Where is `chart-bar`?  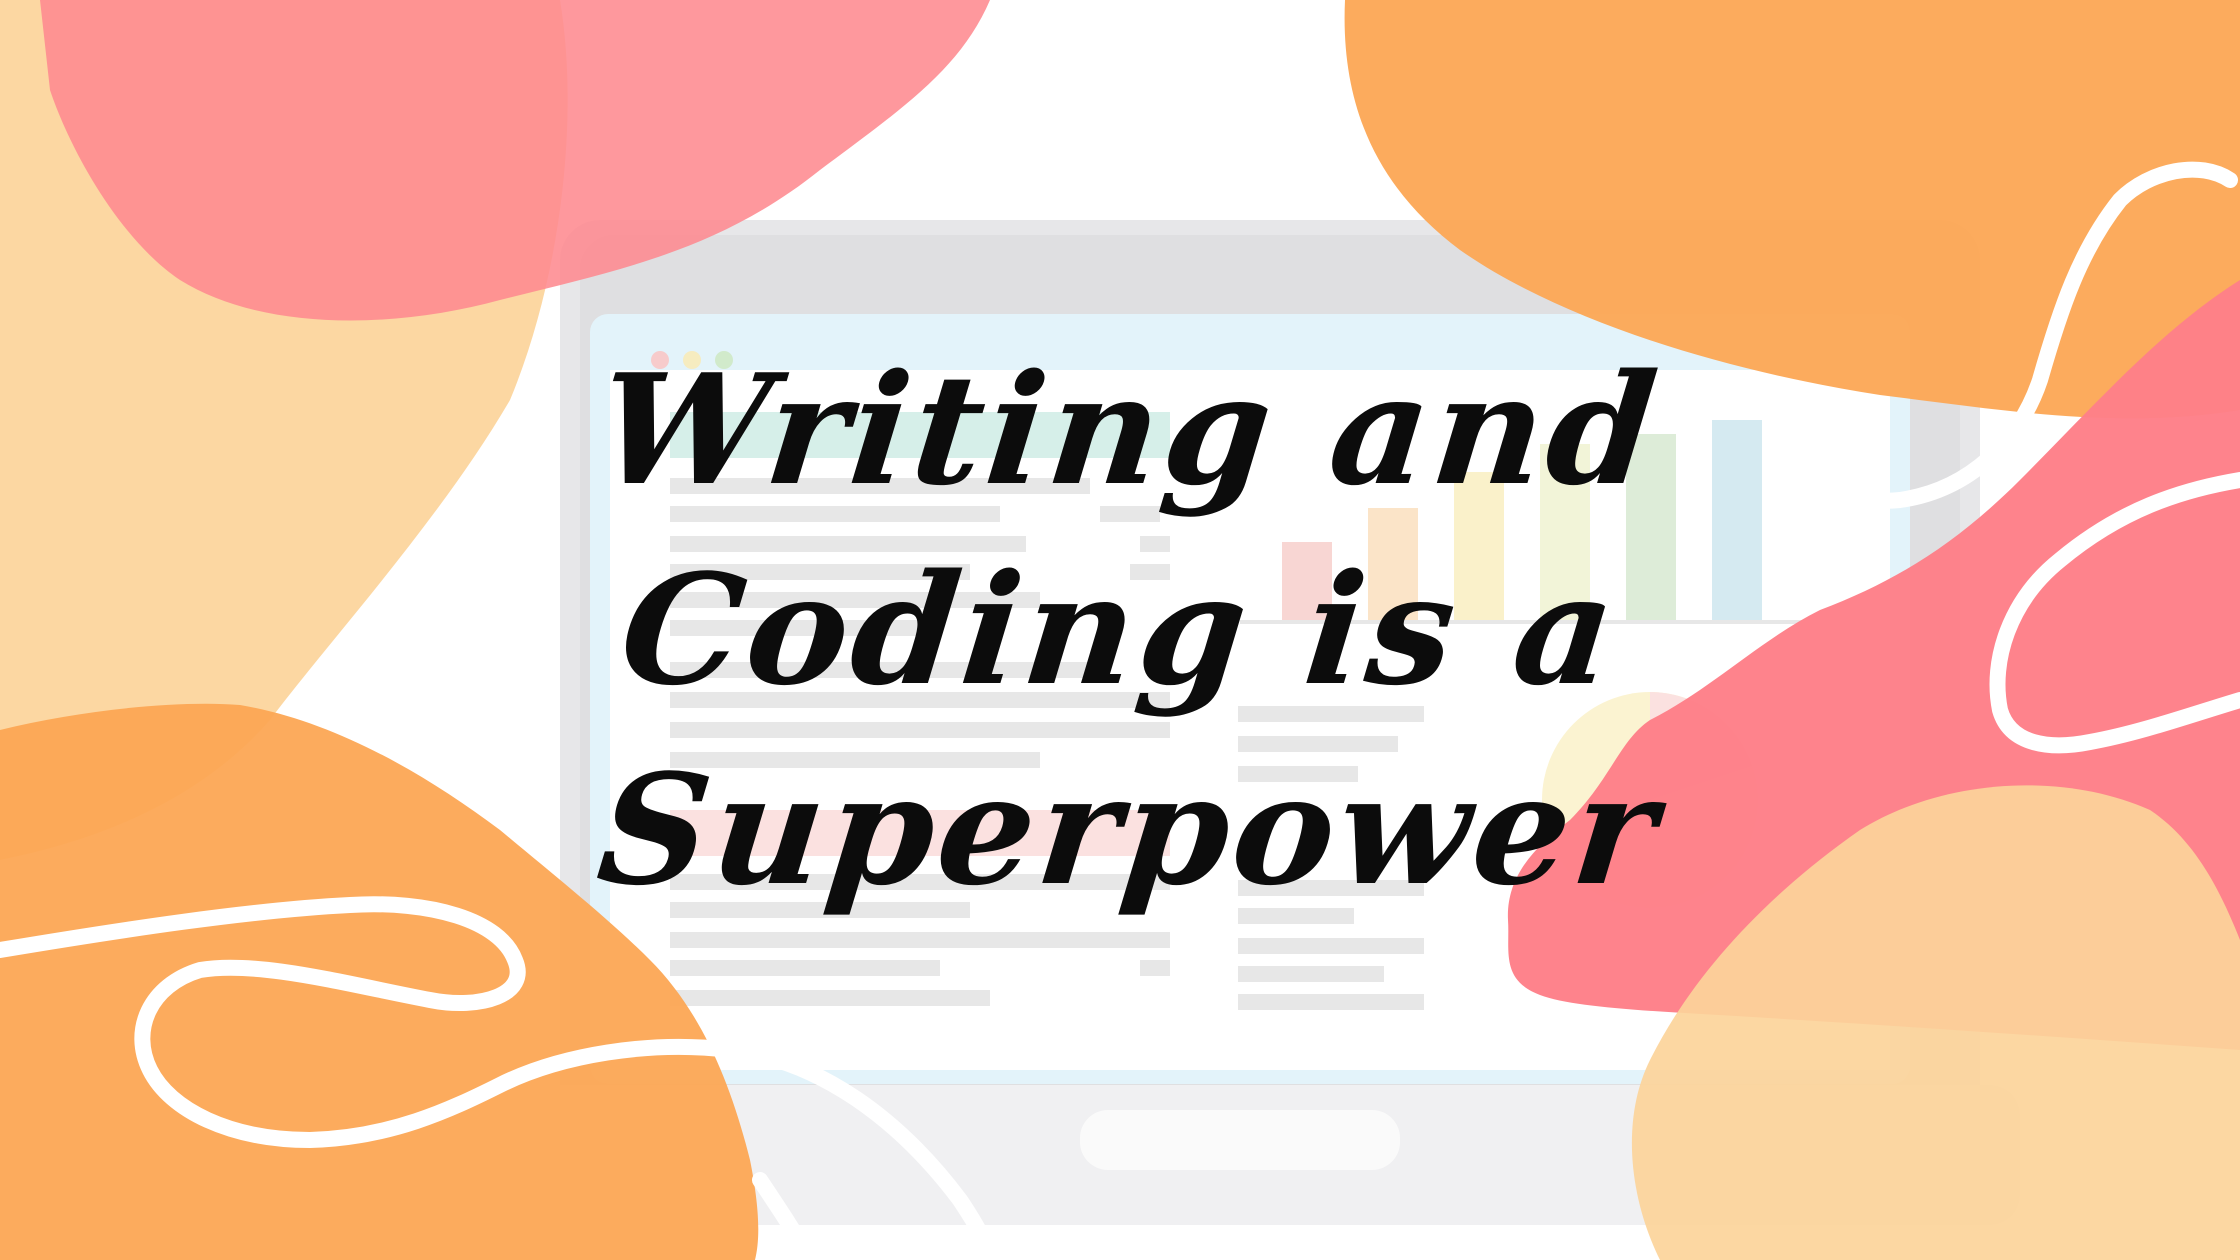
chart-bar is located at coordinates (1737, 520).